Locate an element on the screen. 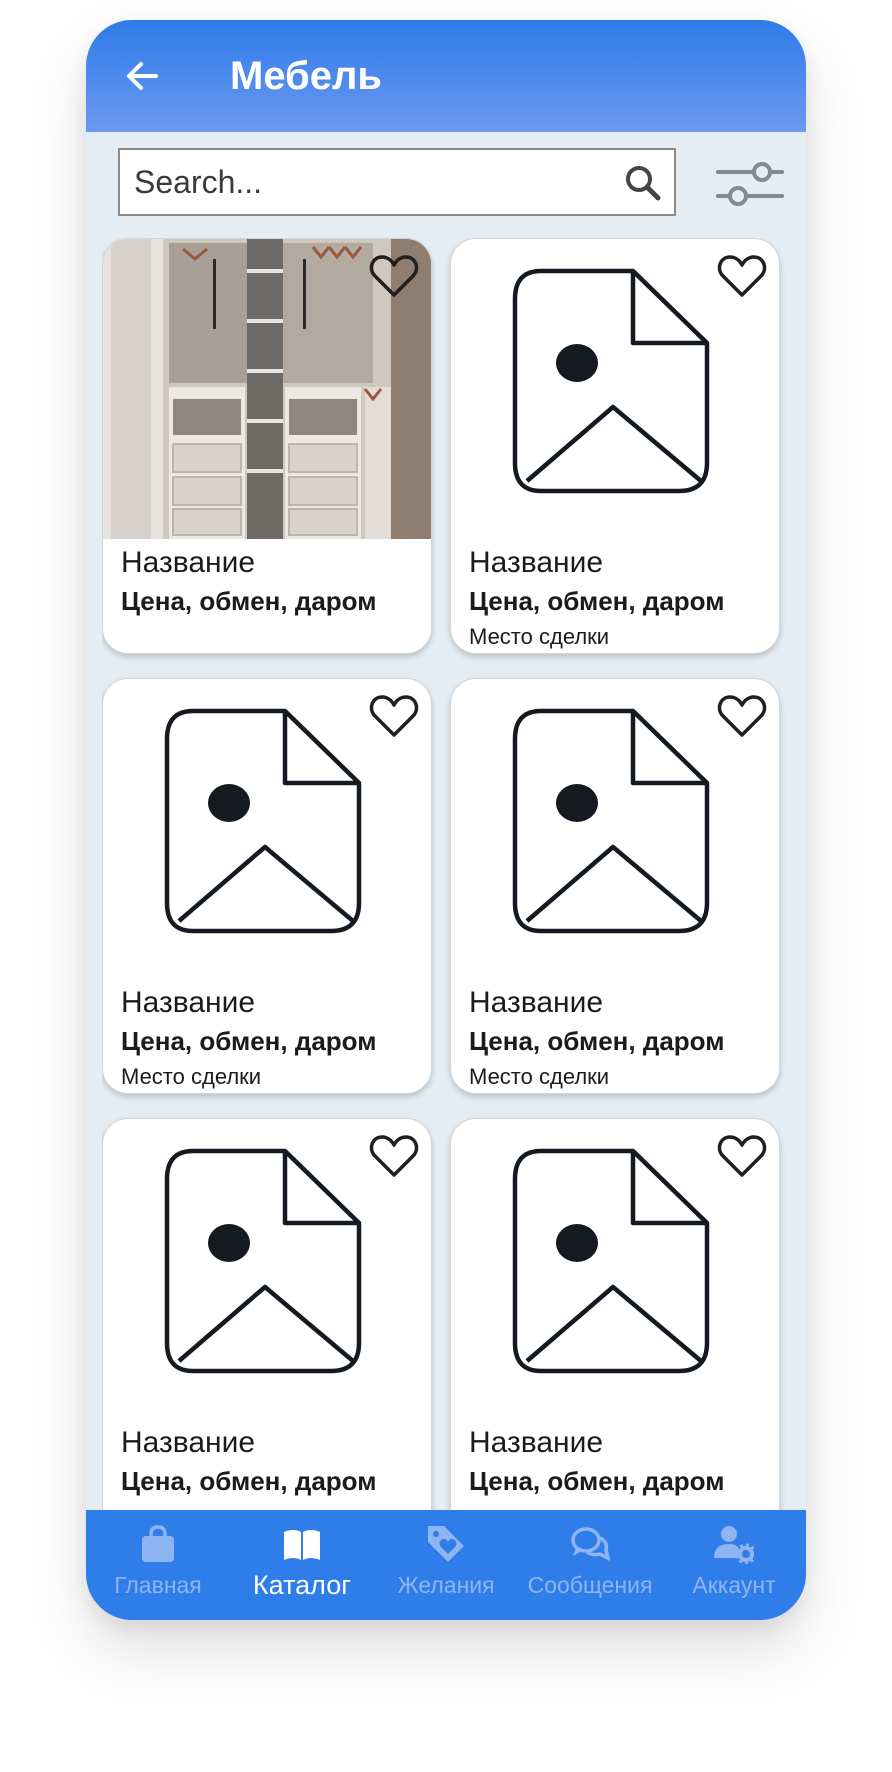 The image size is (892, 1772). search-icon is located at coordinates (643, 183).